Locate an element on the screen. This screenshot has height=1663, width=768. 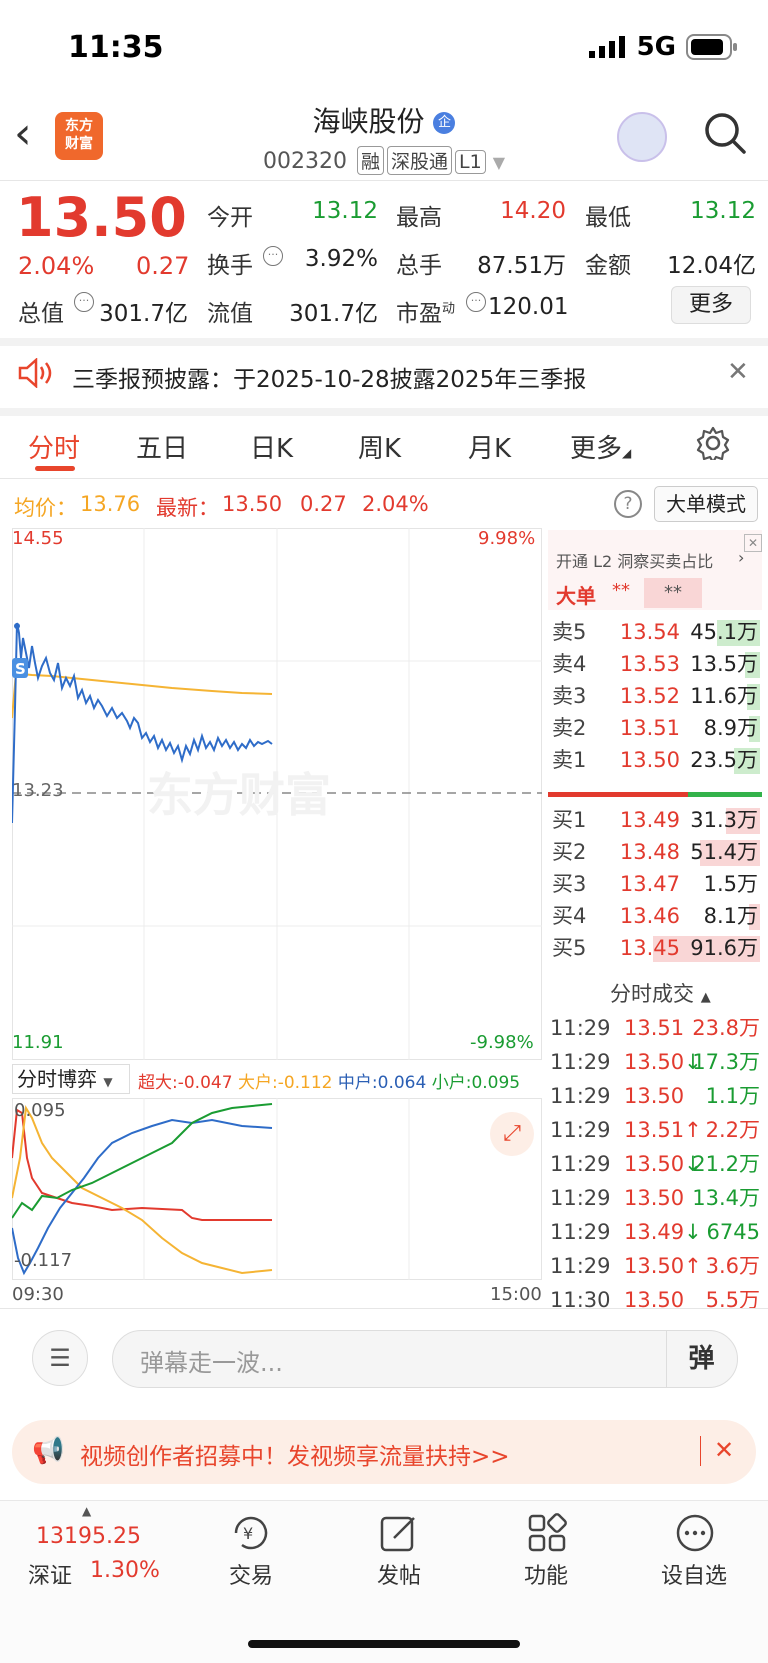
nav-trade: 交易 is located at coordinates (251, 1574).